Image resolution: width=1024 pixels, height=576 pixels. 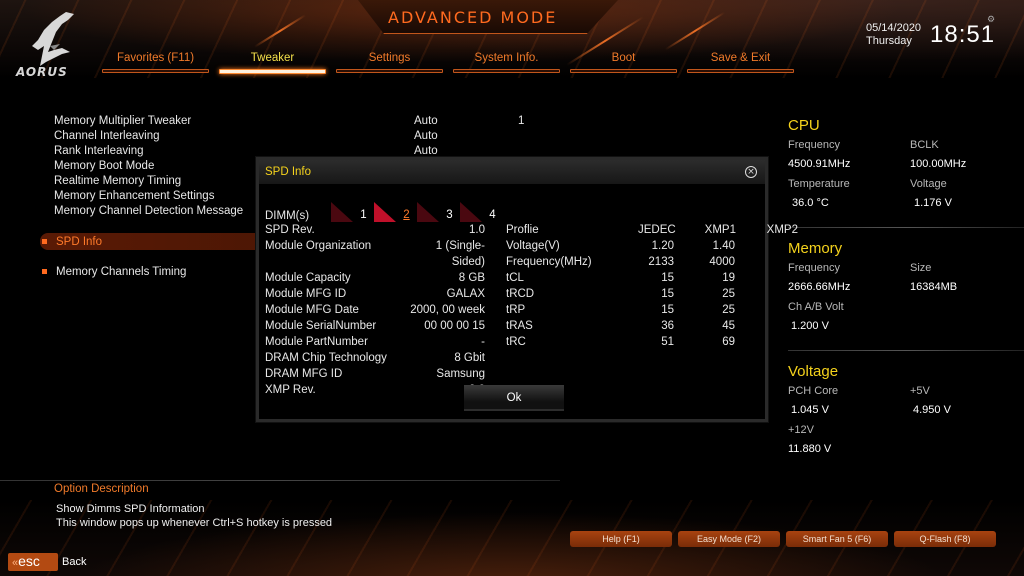 What do you see at coordinates (652, 278) in the screenshot?
I see `profile-row: tCL 15 19` at bounding box center [652, 278].